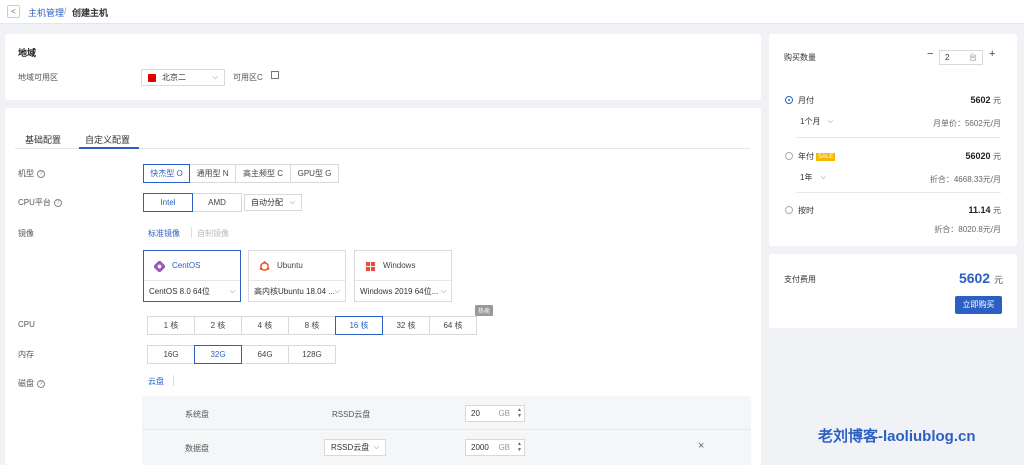 Image resolution: width=1024 pixels, height=465 pixels. What do you see at coordinates (980, 278) in the screenshot?
I see `payment-price: 5602 元` at bounding box center [980, 278].